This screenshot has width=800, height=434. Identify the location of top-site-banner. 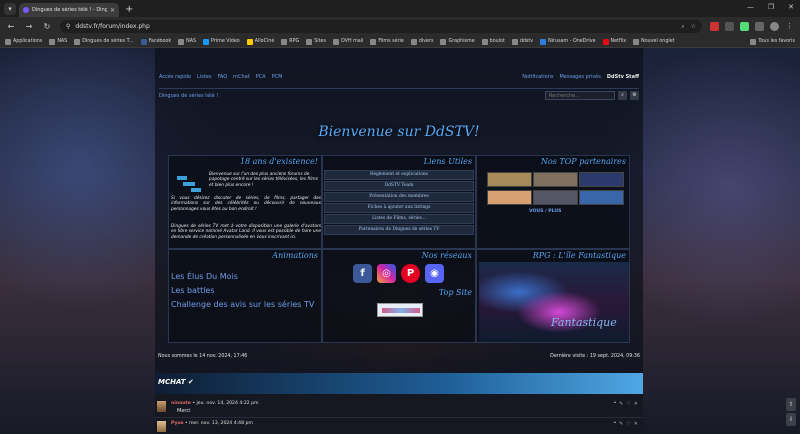
(400, 310).